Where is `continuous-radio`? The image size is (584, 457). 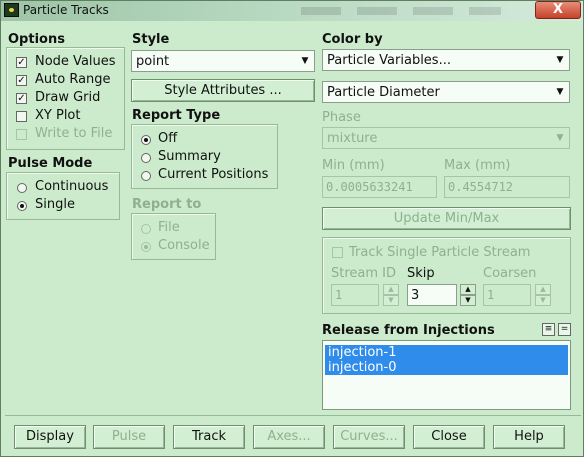
continuous-radio is located at coordinates (22, 188).